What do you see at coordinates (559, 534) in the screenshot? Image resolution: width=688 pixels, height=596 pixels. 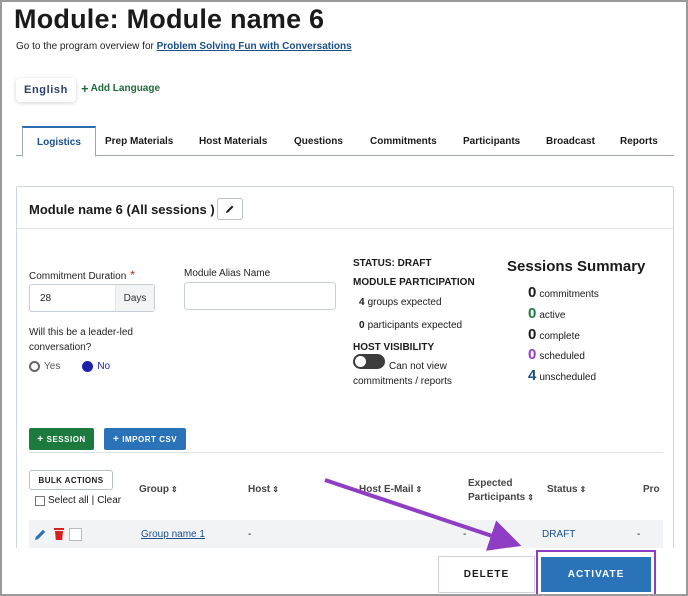 I see `status-cell: DRAFT` at bounding box center [559, 534].